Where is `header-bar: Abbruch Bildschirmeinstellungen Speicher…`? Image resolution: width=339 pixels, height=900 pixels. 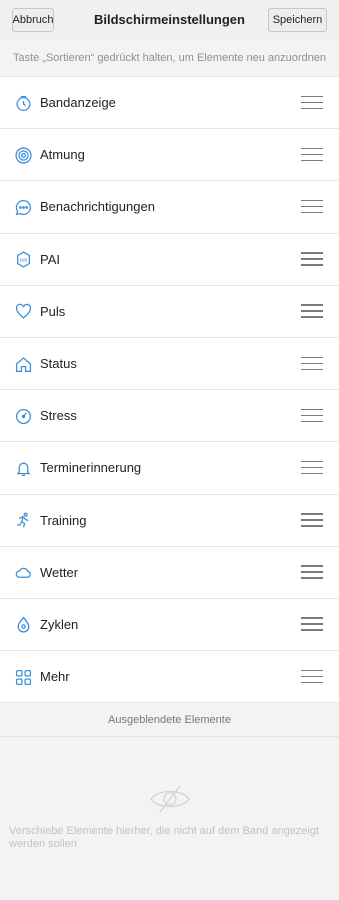
header-bar: Abbruch Bildschirmeinstellungen Speicher… is located at coordinates (169, 20).